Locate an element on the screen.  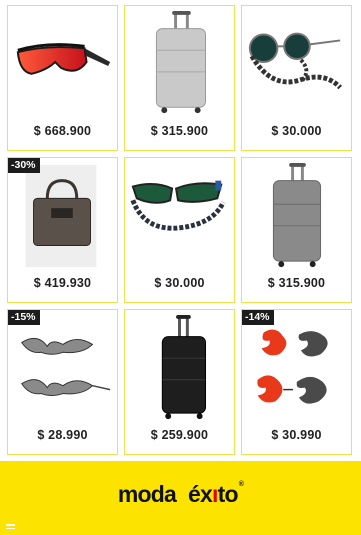
menu-icon is located at coordinates (10, 527).